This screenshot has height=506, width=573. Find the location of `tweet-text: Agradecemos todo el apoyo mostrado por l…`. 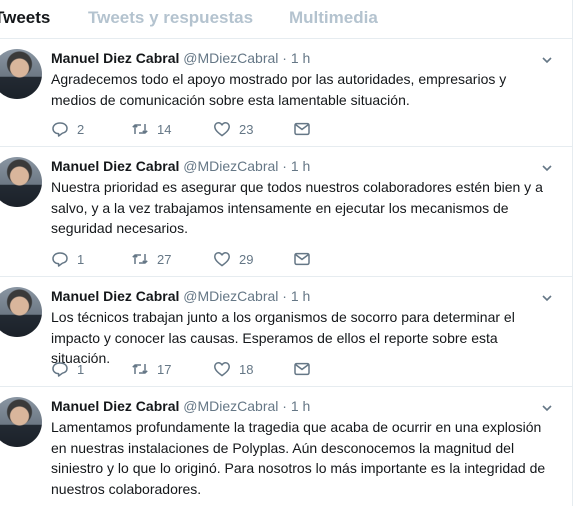

tweet-text: Agradecemos todo el apoyo mostrado por l… is located at coordinates (279, 89).